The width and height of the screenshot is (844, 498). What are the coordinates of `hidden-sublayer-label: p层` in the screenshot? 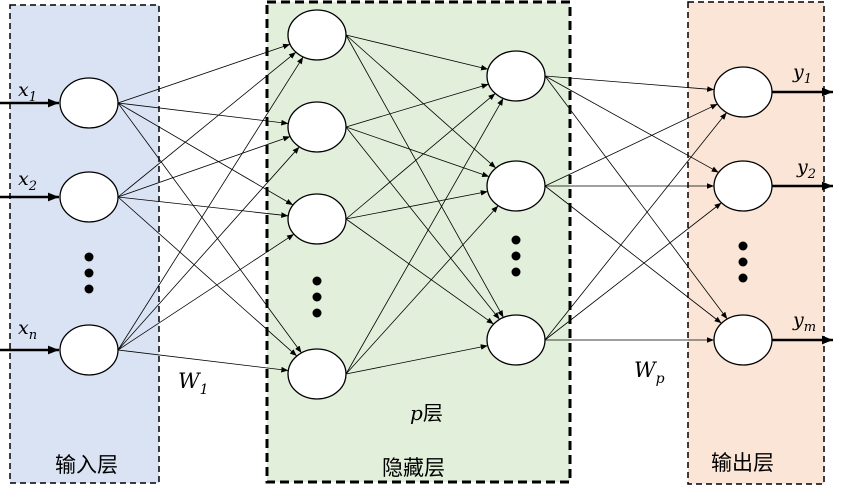 It's located at (426, 413).